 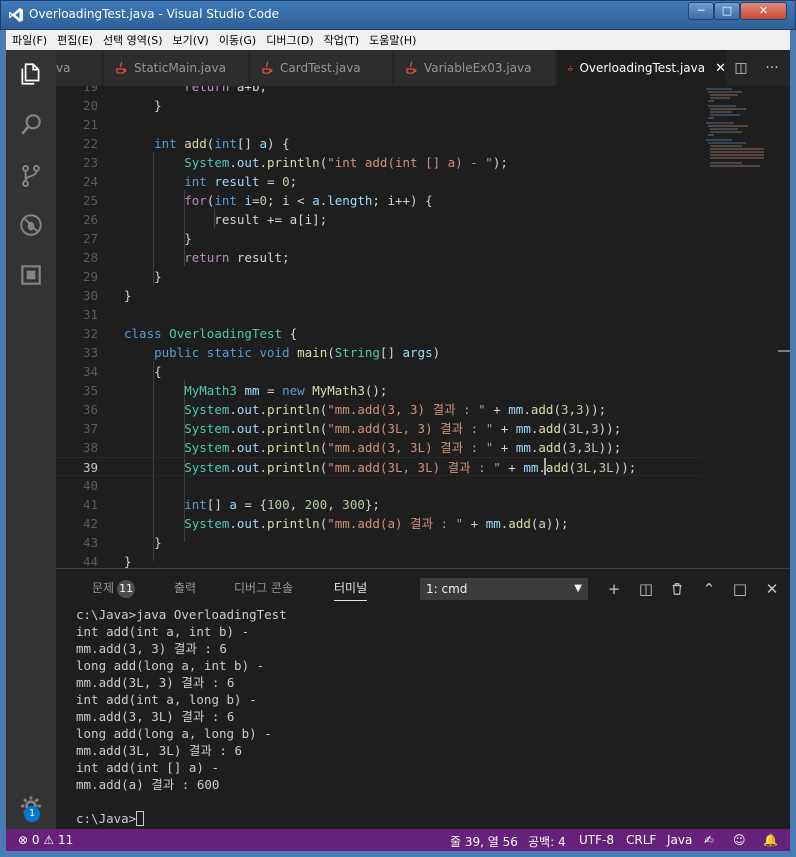 What do you see at coordinates (709, 589) in the screenshot?
I see `chevron-up-icon: ⌃` at bounding box center [709, 589].